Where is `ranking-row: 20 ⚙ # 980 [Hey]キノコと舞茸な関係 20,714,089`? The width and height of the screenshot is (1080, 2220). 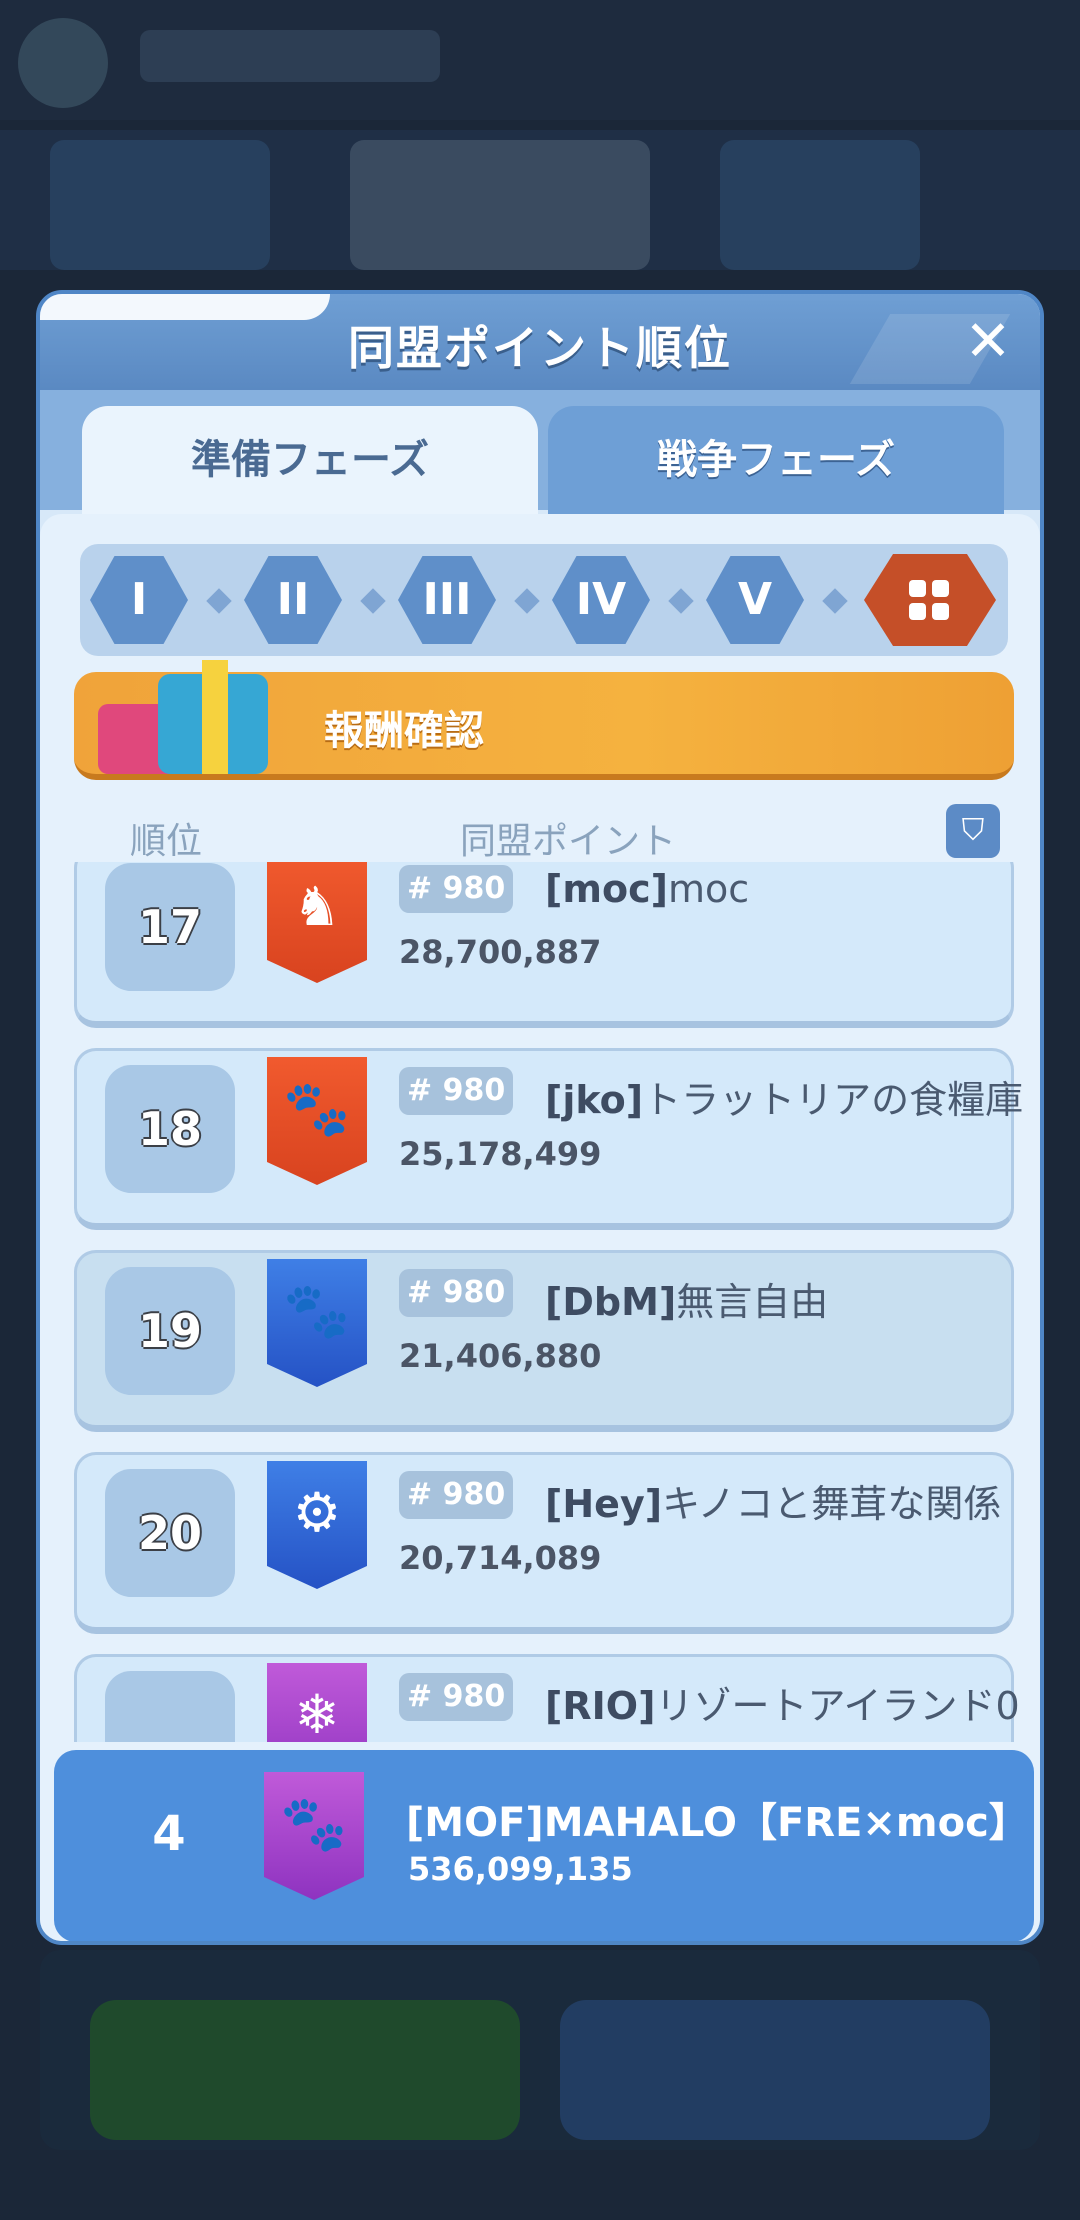 ranking-row: 20 ⚙ # 980 [Hey]キノコと舞茸な関係 20,714,089 is located at coordinates (544, 1543).